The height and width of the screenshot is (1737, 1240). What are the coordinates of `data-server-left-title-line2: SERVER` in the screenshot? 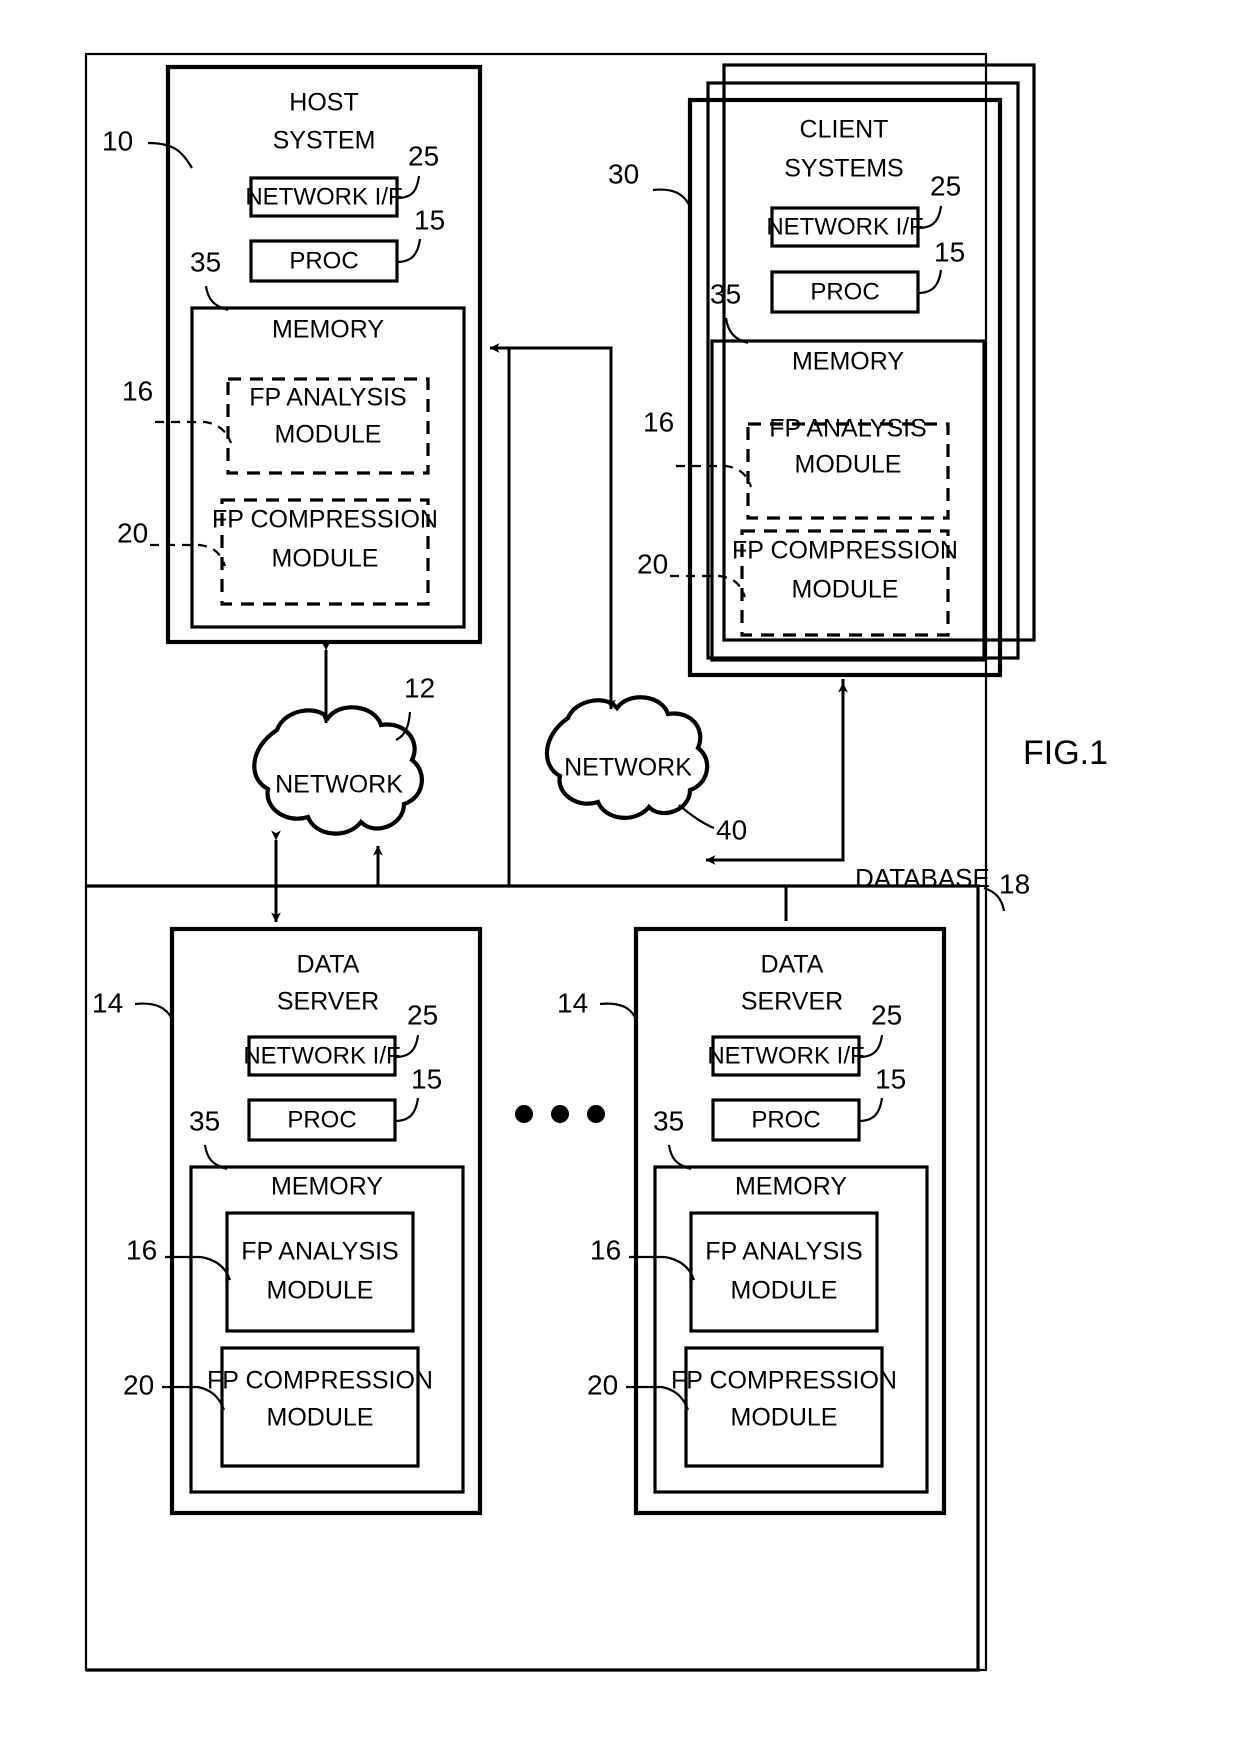 It's located at (328, 1002).